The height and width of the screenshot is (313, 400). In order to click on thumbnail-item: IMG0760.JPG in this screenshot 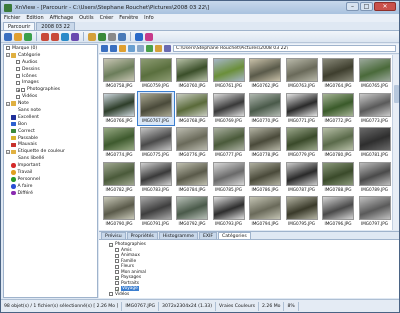, I will do `click(192, 73)`.